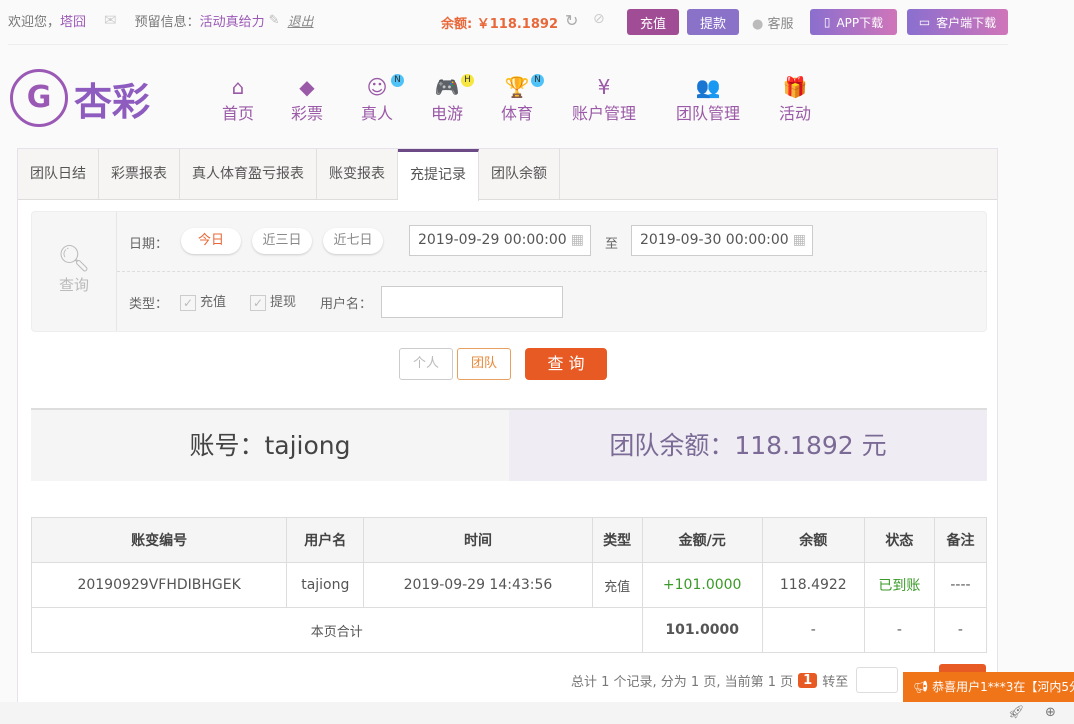 The image size is (1074, 724). I want to click on hide-eye-icon: ⊘, so click(599, 19).